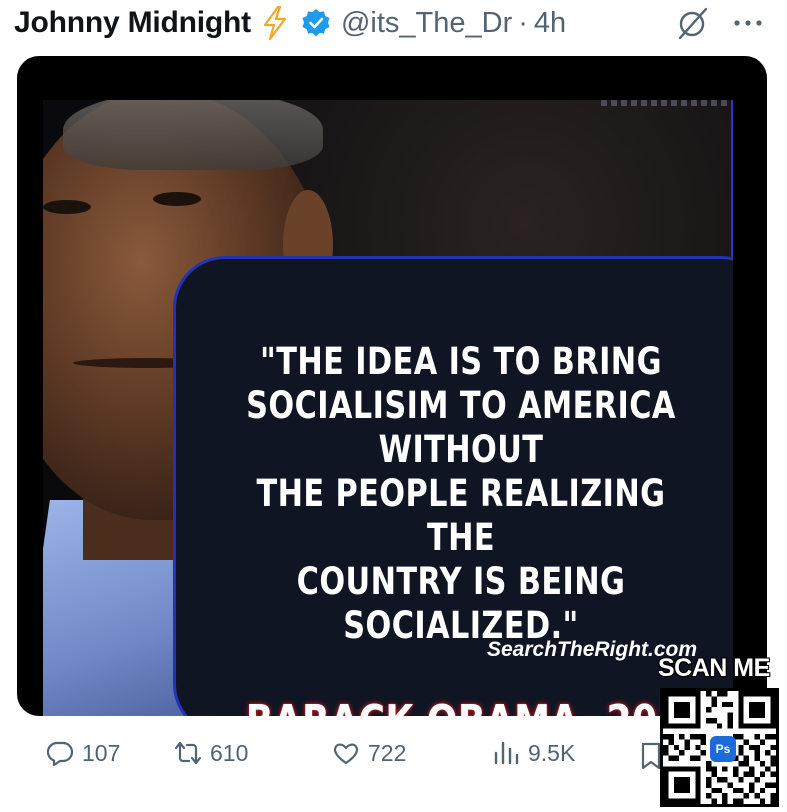 Image resolution: width=787 pixels, height=812 pixels. What do you see at coordinates (60, 754) in the screenshot?
I see `reply-icon` at bounding box center [60, 754].